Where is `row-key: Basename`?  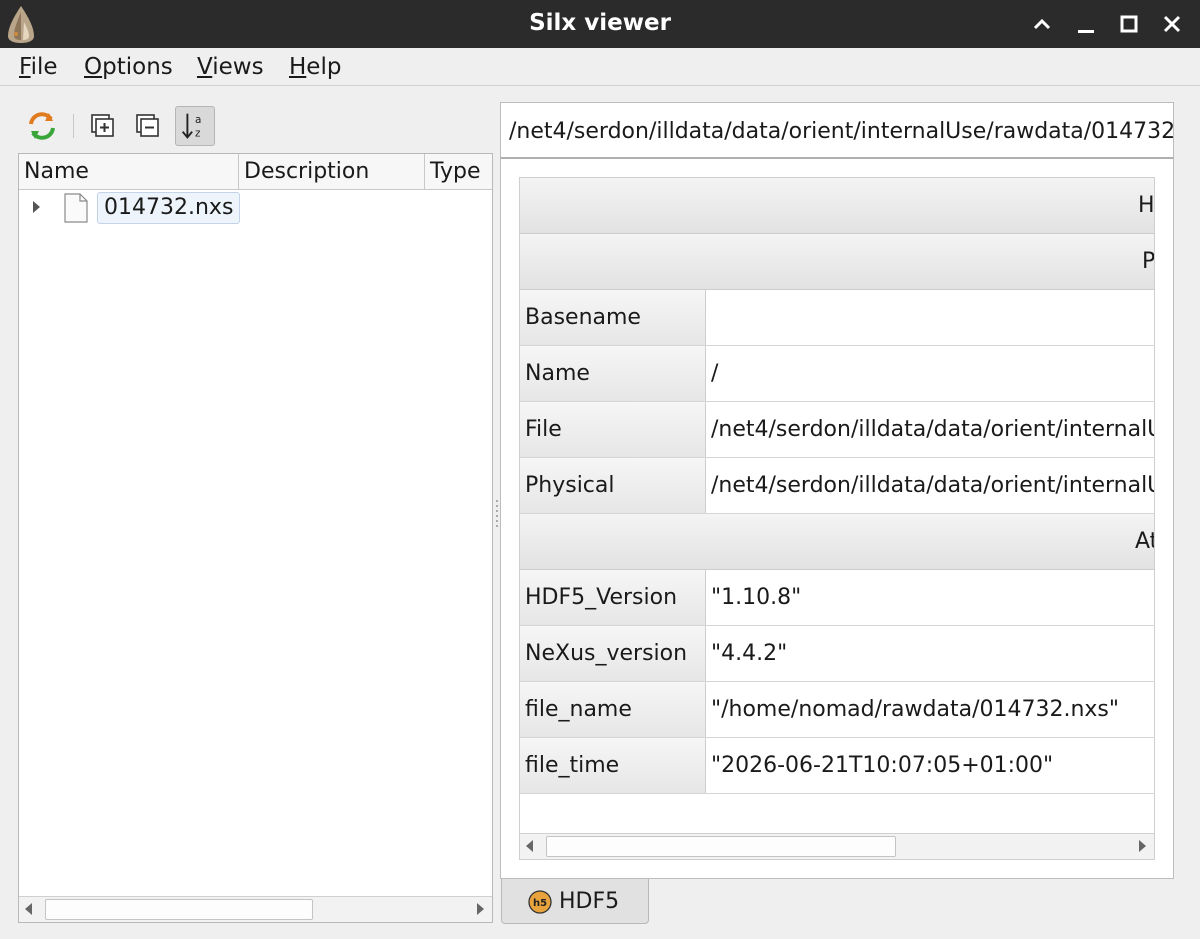 row-key: Basename is located at coordinates (613, 317).